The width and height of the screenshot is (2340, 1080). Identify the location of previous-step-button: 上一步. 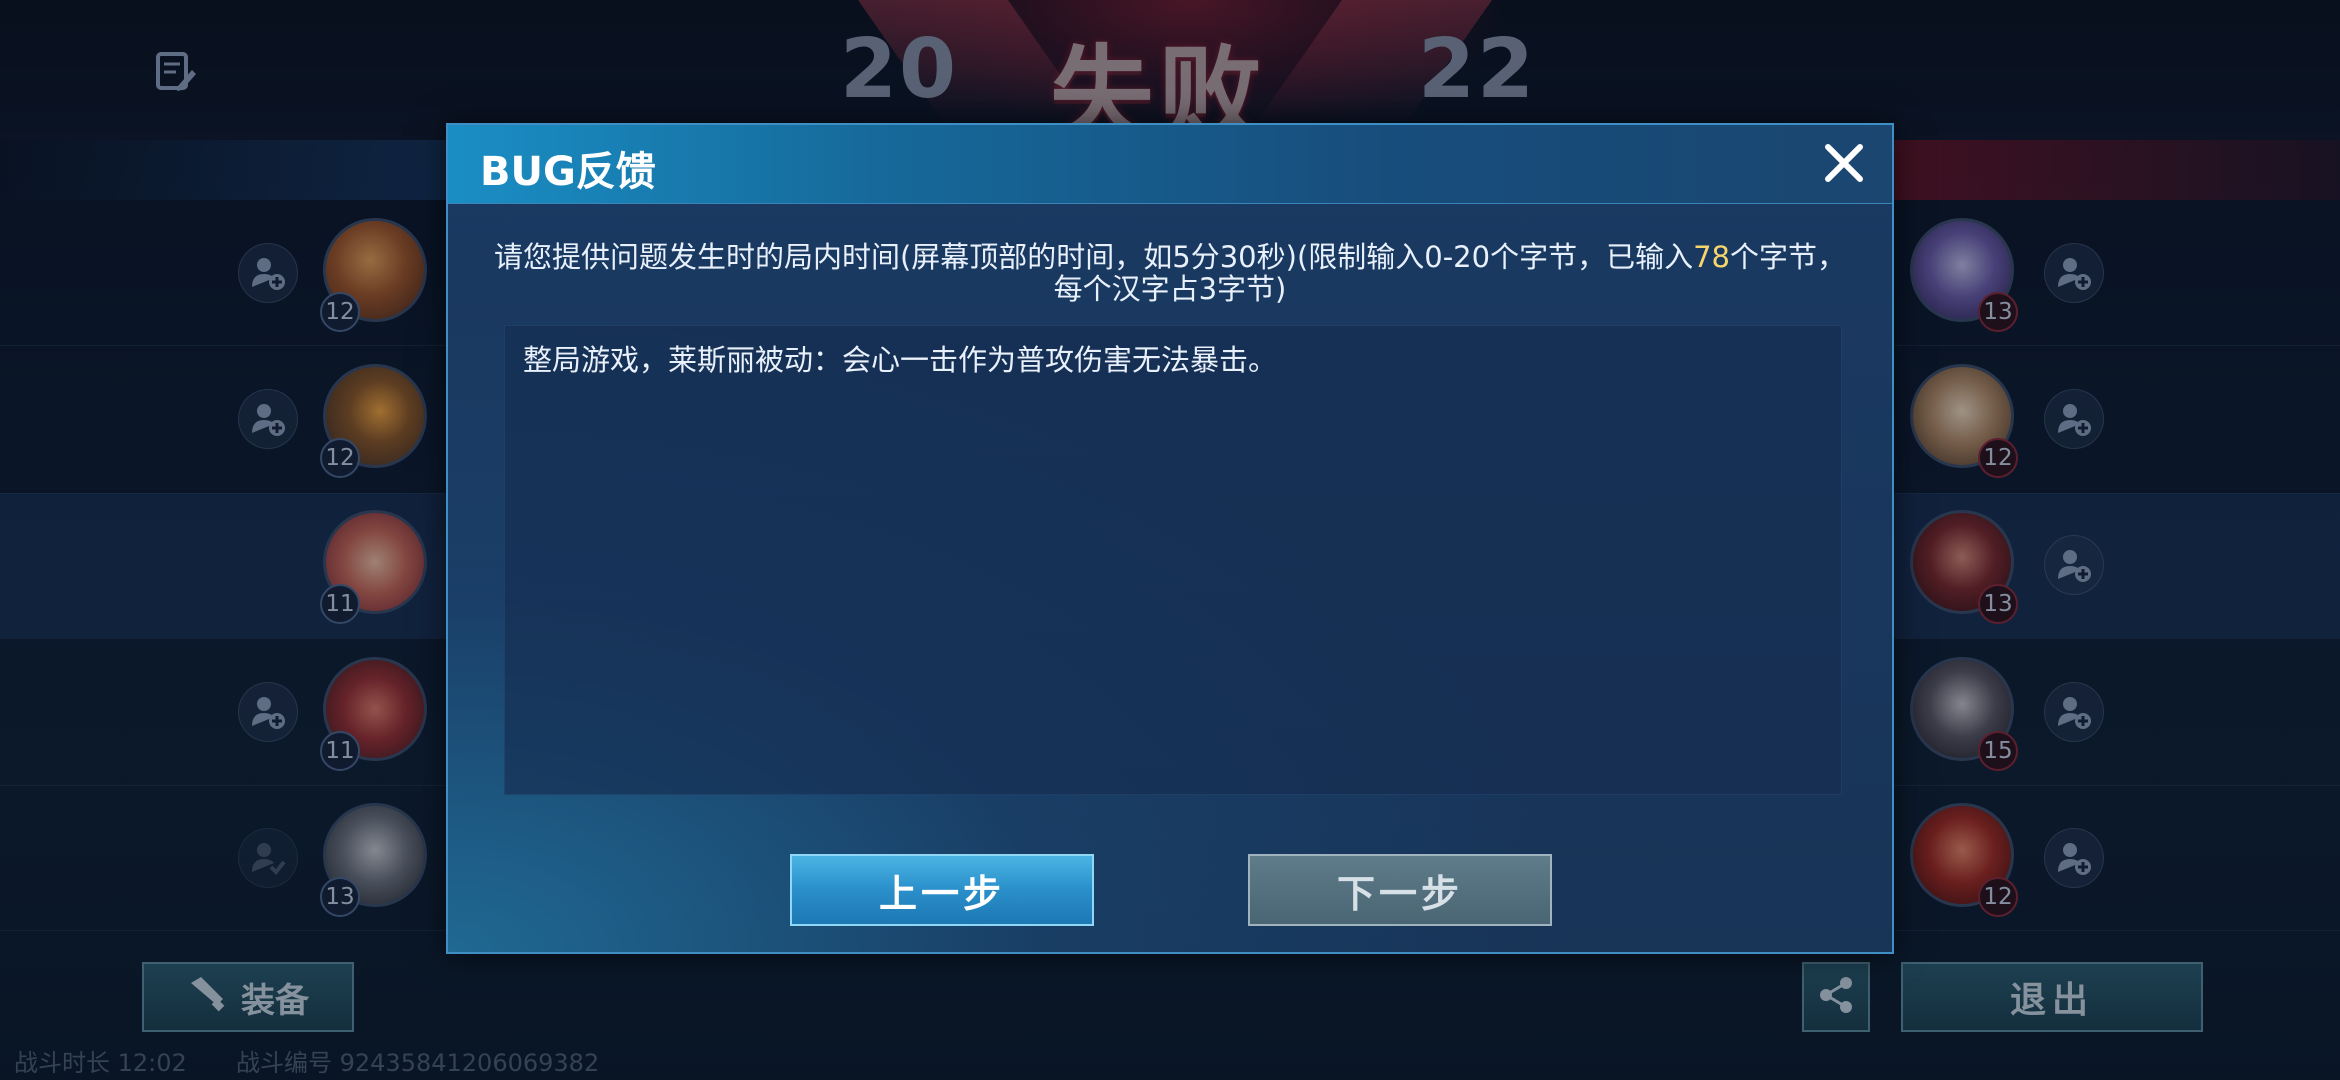
(942, 890).